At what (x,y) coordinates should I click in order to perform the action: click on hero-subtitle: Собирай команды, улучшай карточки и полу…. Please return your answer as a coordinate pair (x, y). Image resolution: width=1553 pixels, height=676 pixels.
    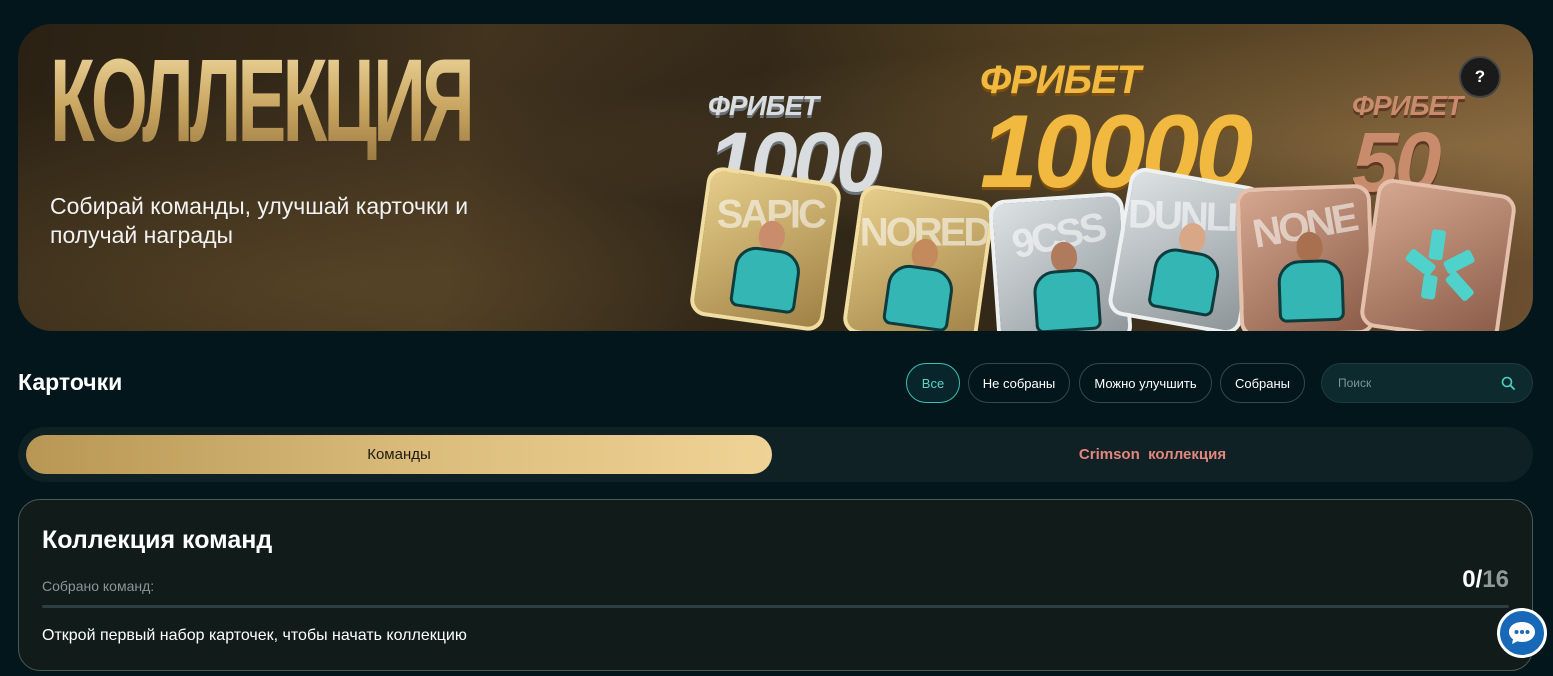
    Looking at the image, I should click on (259, 220).